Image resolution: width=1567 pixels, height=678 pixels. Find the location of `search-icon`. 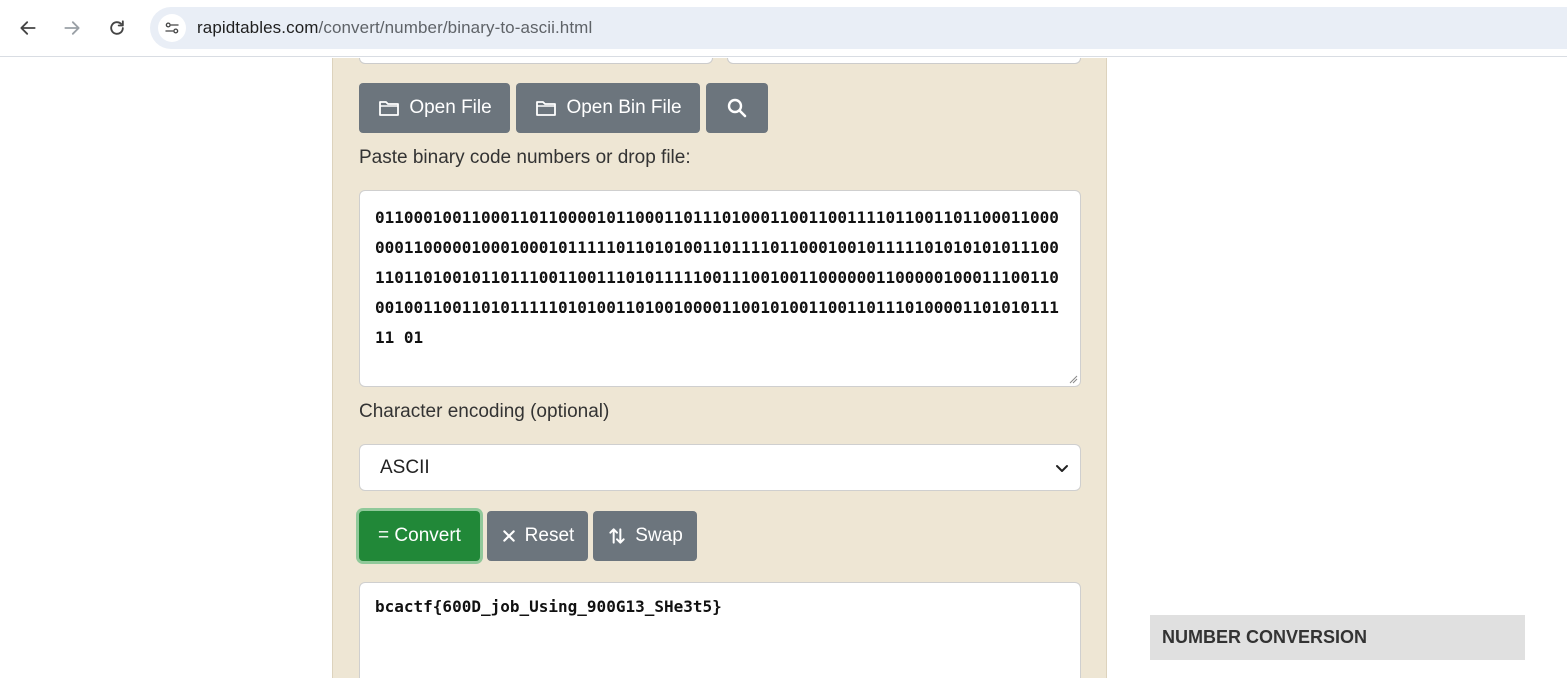

search-icon is located at coordinates (737, 108).